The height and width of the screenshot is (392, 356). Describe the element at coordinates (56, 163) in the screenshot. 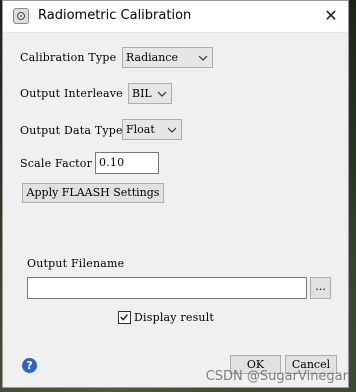

I see `scale-factor-label: Scale Factor` at that location.